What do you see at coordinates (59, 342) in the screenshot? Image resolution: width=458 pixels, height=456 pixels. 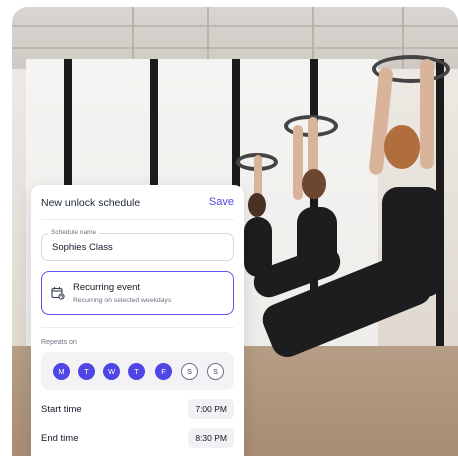 I see `repeats-on-label: Repeats on` at bounding box center [59, 342].